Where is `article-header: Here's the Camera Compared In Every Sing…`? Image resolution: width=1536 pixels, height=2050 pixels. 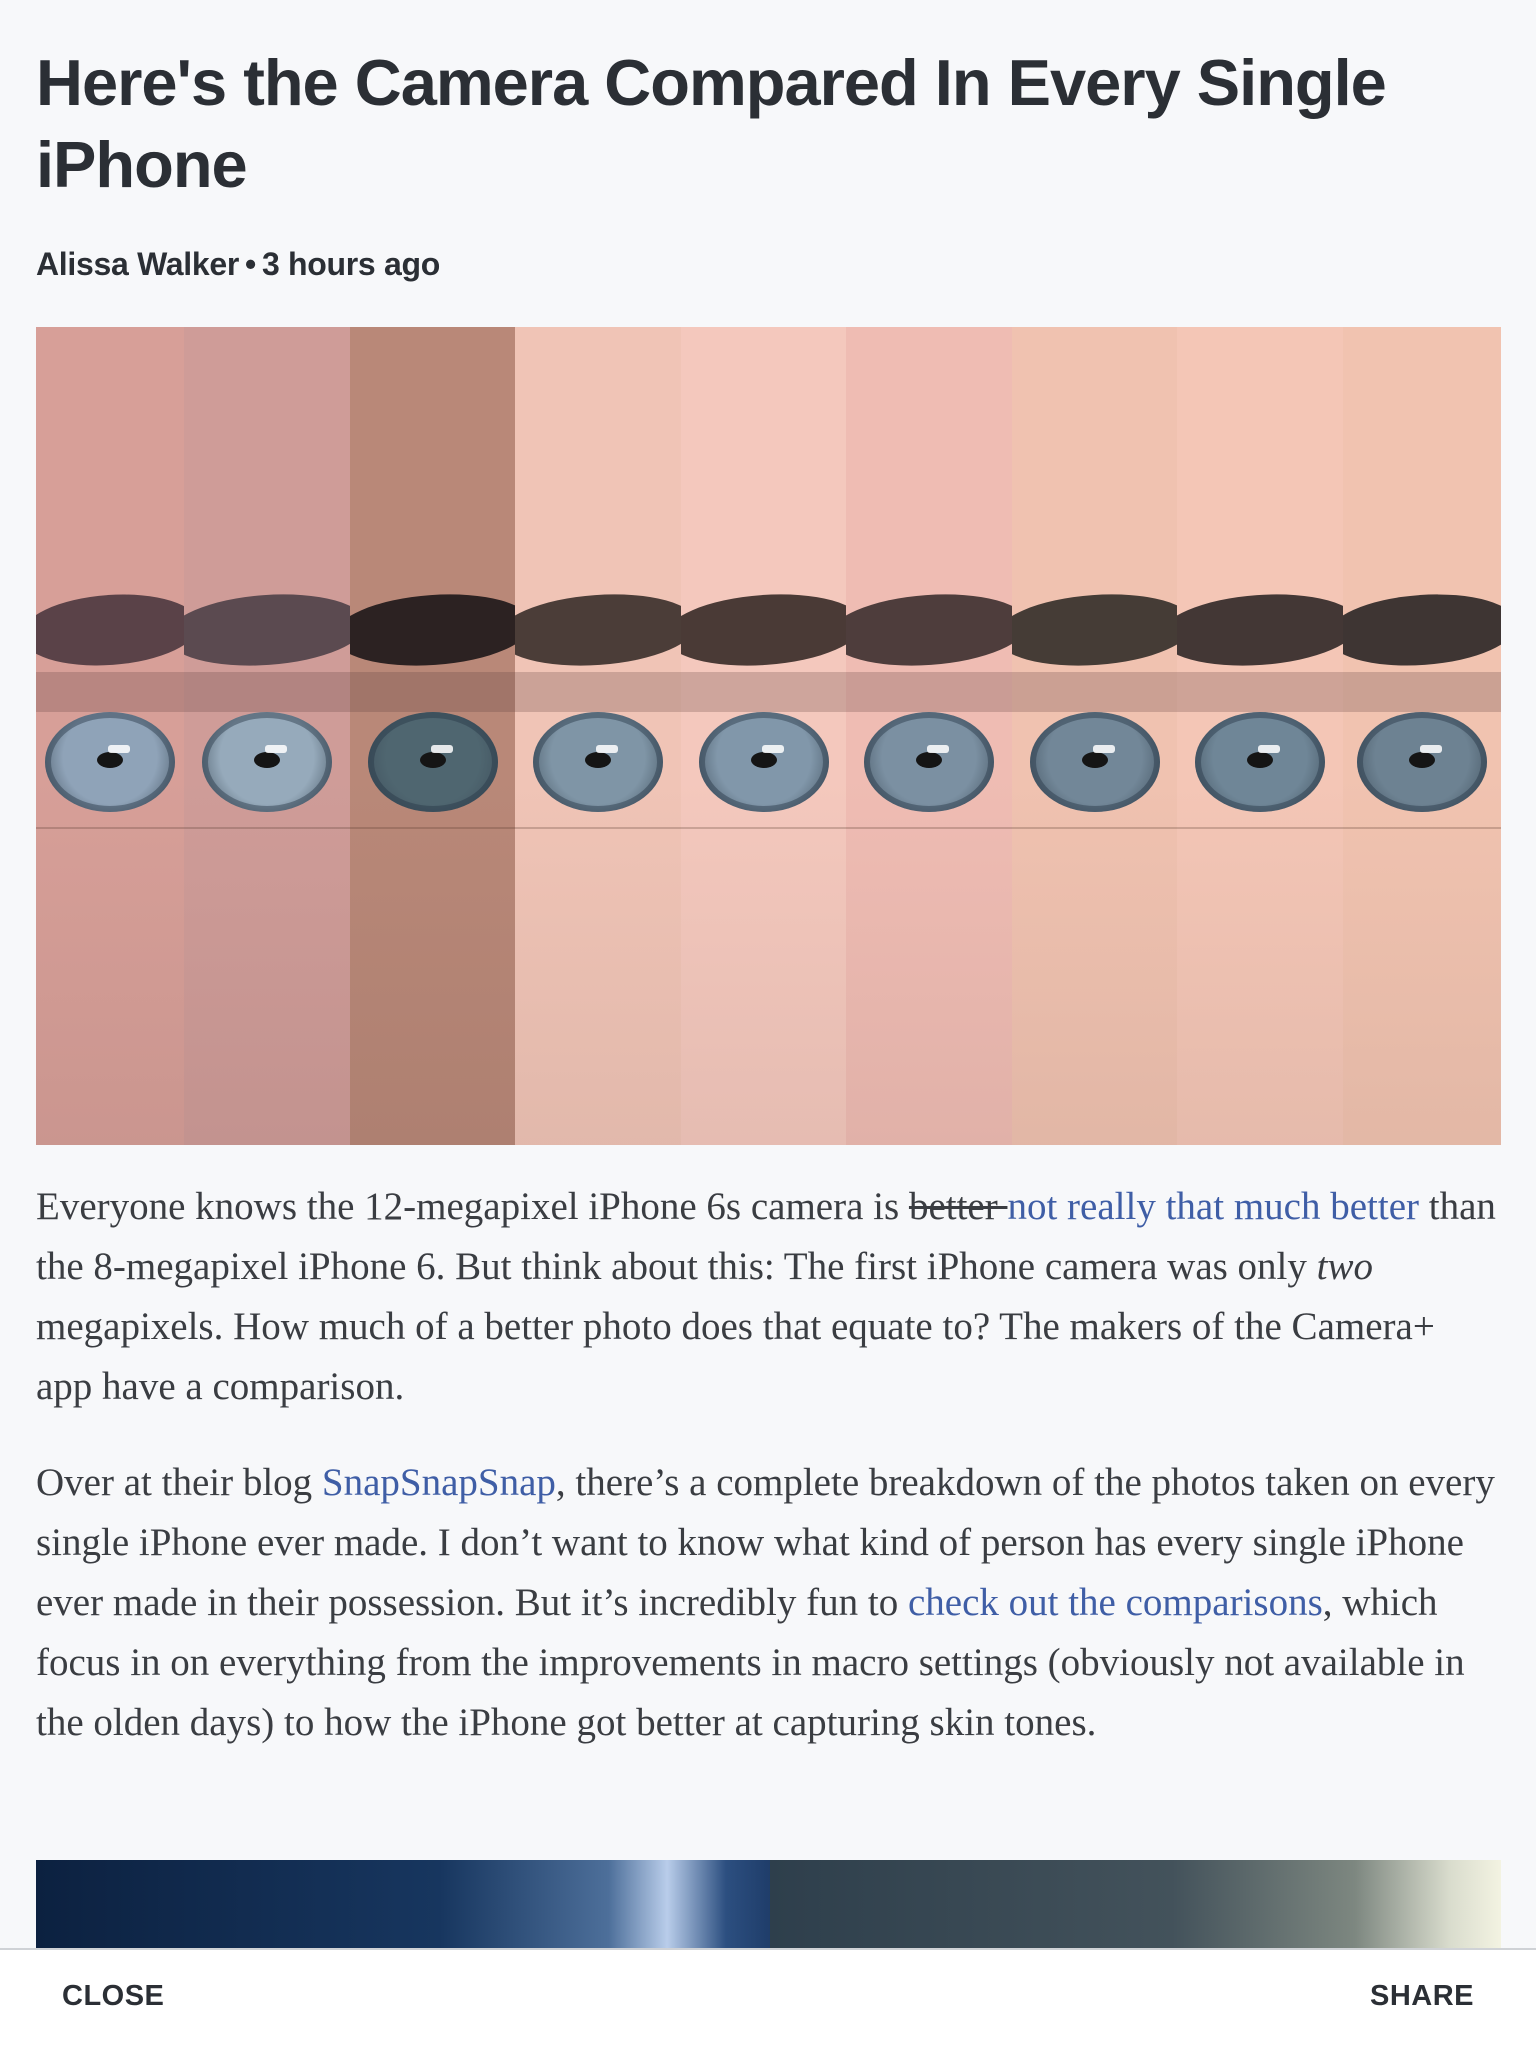
article-header: Here's the Camera Compared In Every Sing… is located at coordinates (768, 141).